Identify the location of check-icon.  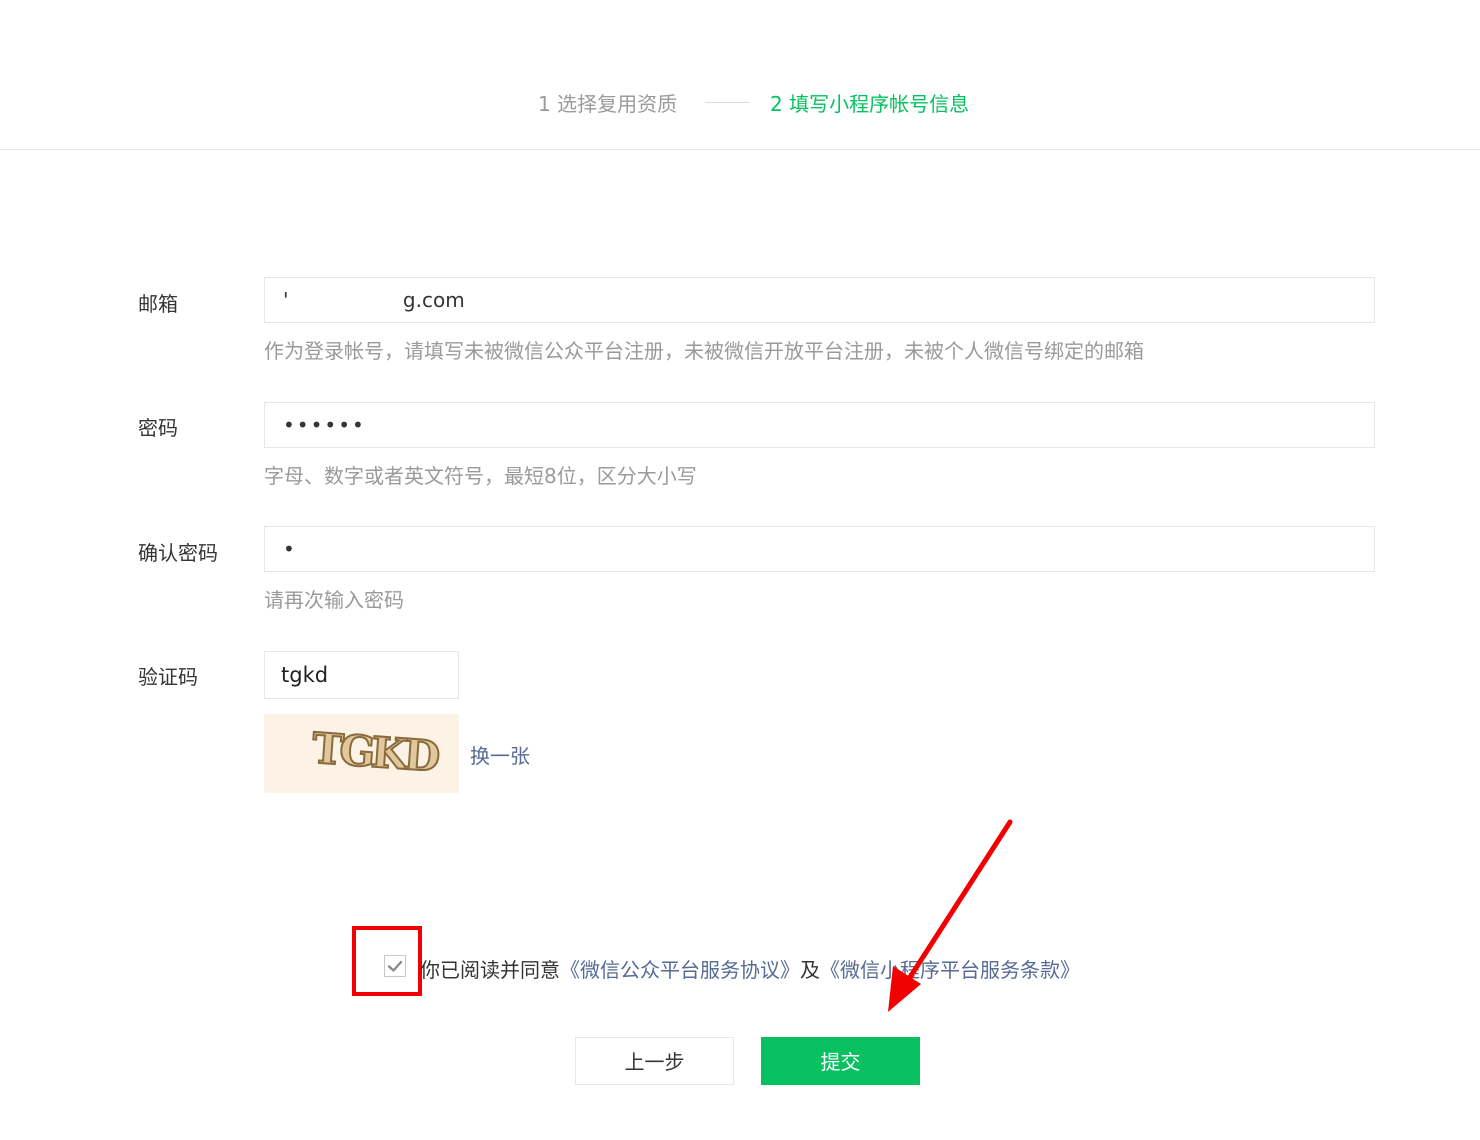
(395, 966).